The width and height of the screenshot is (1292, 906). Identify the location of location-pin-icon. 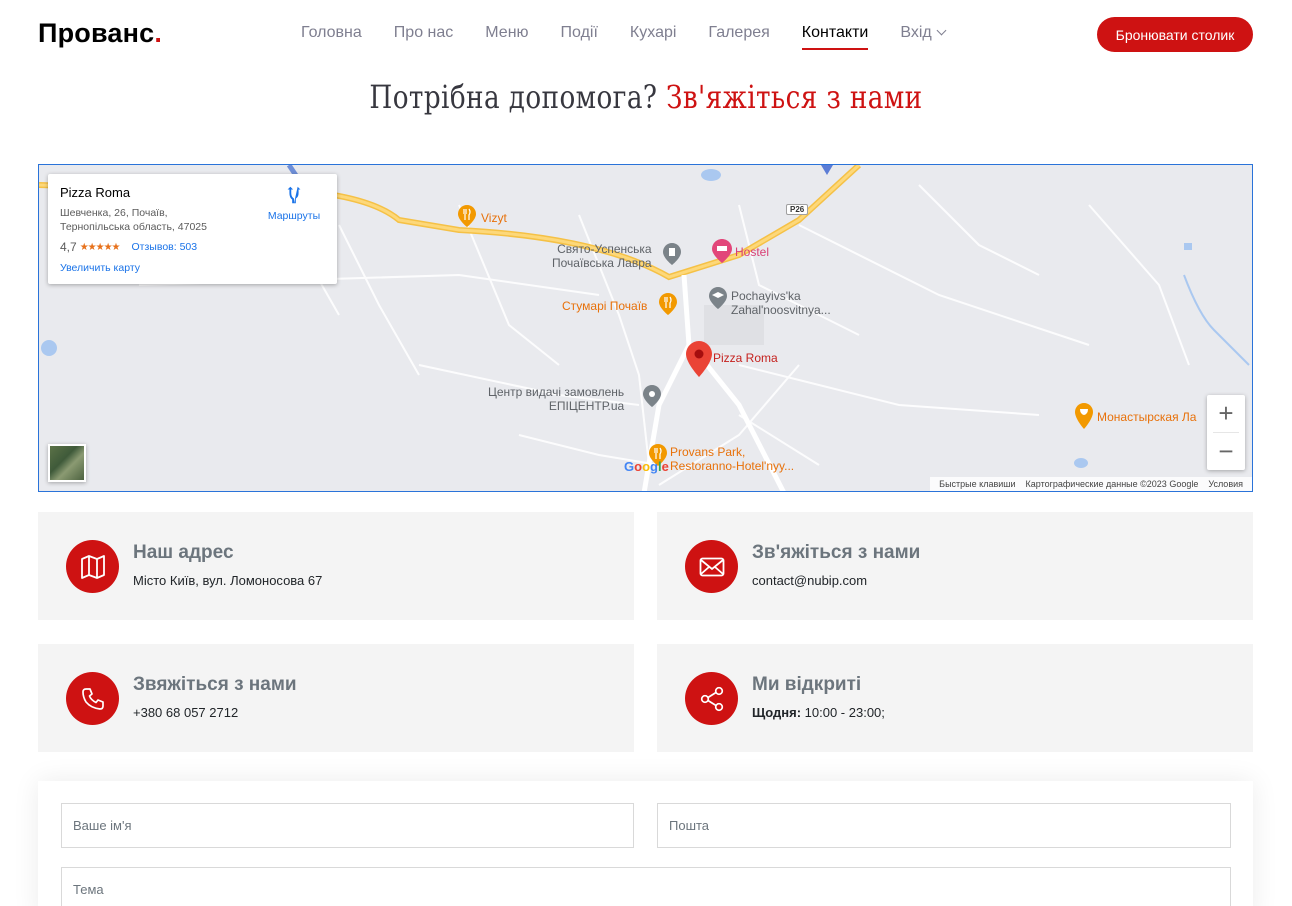
(699, 359).